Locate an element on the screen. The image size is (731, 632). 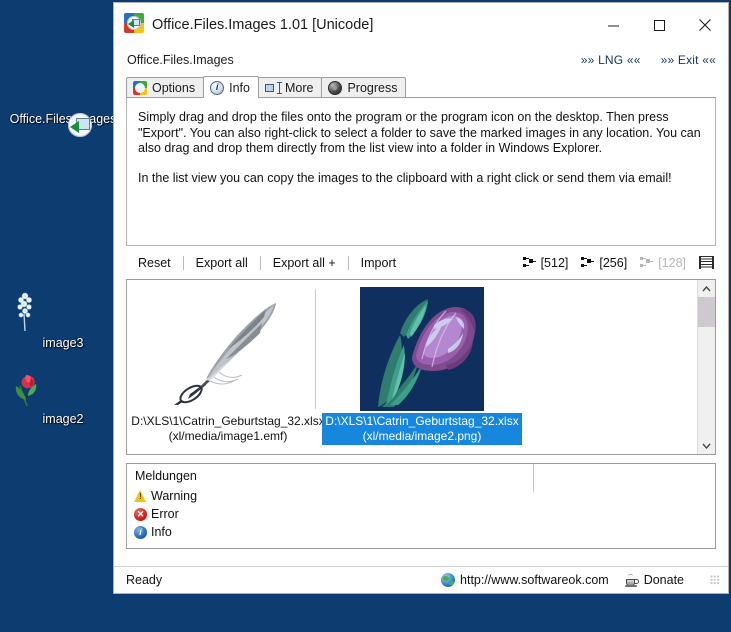
info-icon: i is located at coordinates (217, 87).